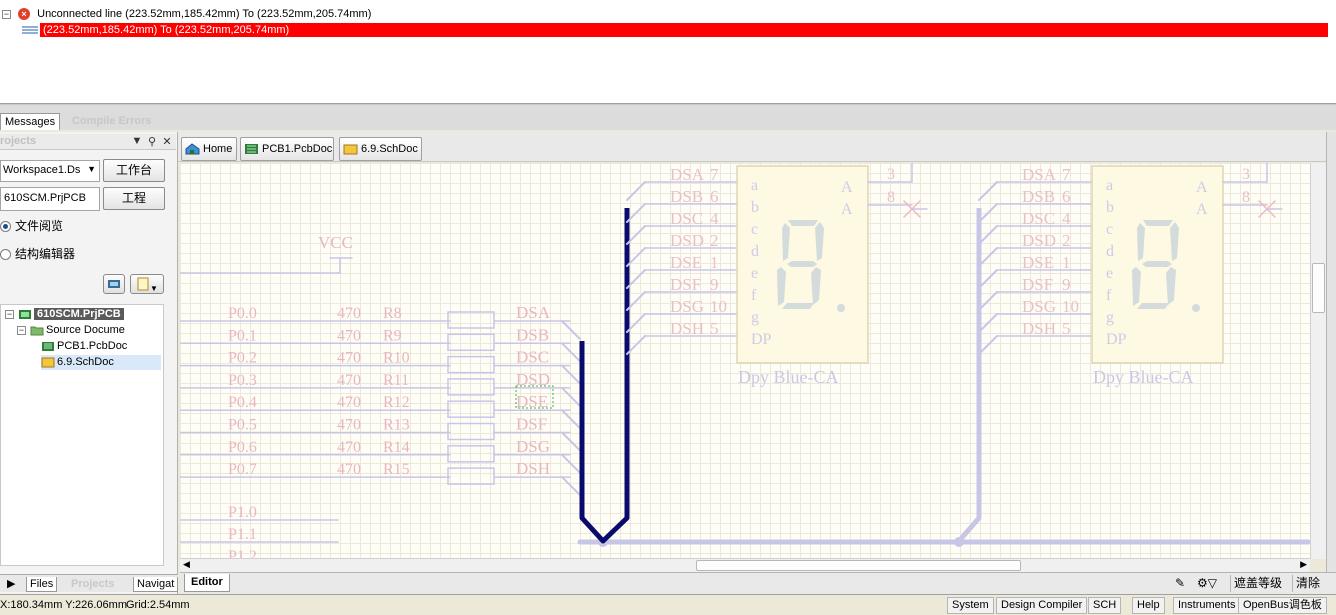 The width and height of the screenshot is (1336, 615). What do you see at coordinates (1109, 229) in the screenshot?
I see `segment-letter: c` at bounding box center [1109, 229].